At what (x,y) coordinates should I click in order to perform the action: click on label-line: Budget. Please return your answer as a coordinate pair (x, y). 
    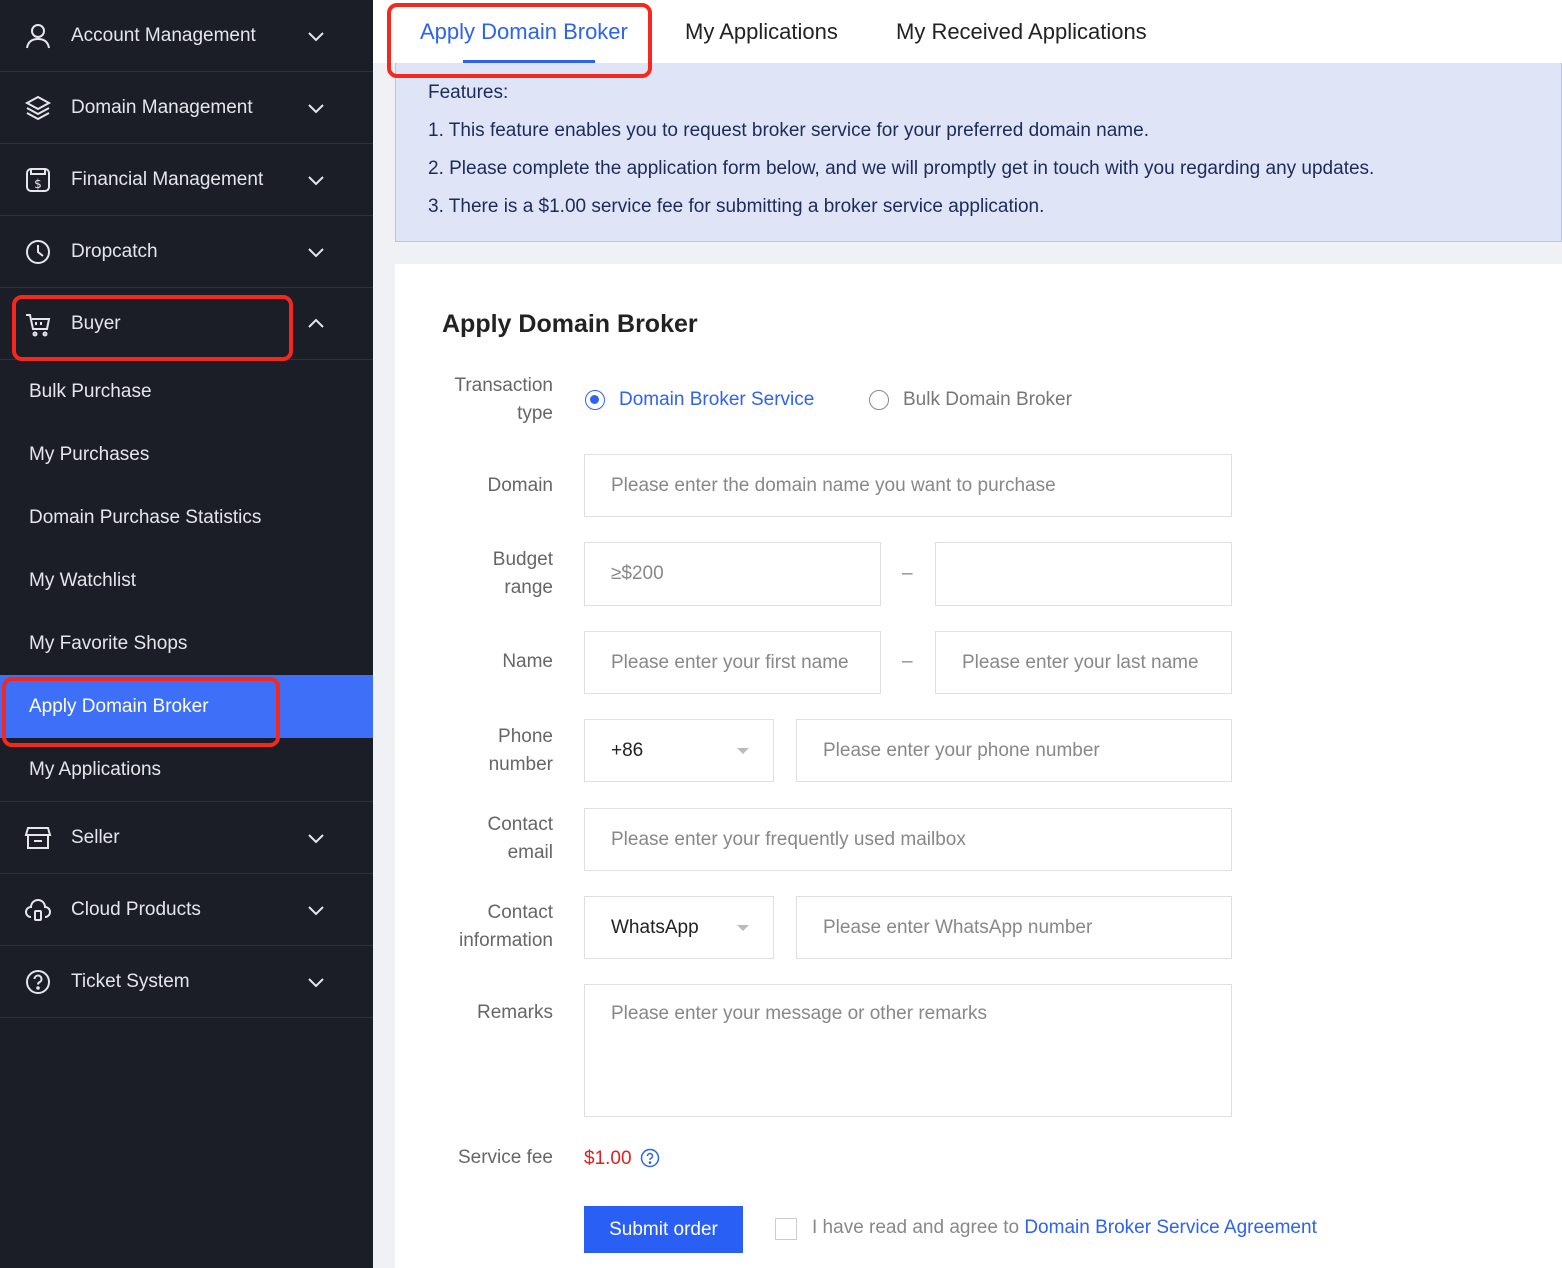
    Looking at the image, I should click on (522, 559).